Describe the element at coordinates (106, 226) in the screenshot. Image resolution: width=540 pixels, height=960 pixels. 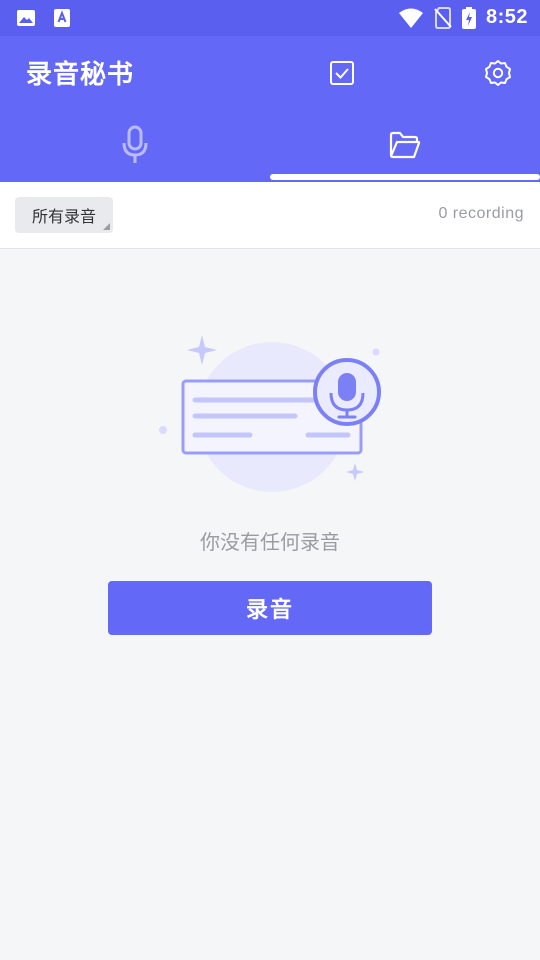
I see `dropdown-corner-icon` at that location.